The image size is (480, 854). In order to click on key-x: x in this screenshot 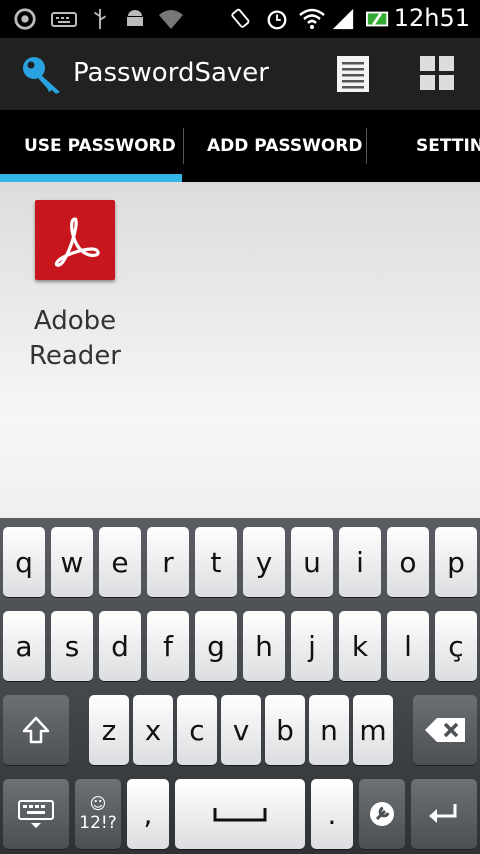, I will do `click(153, 730)`.